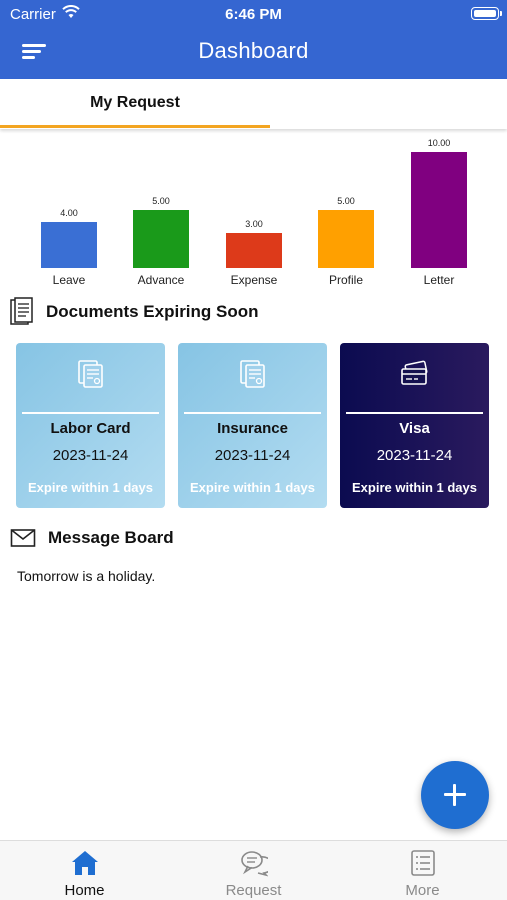 The image size is (507, 900). I want to click on bar-category-label: Letter, so click(439, 280).